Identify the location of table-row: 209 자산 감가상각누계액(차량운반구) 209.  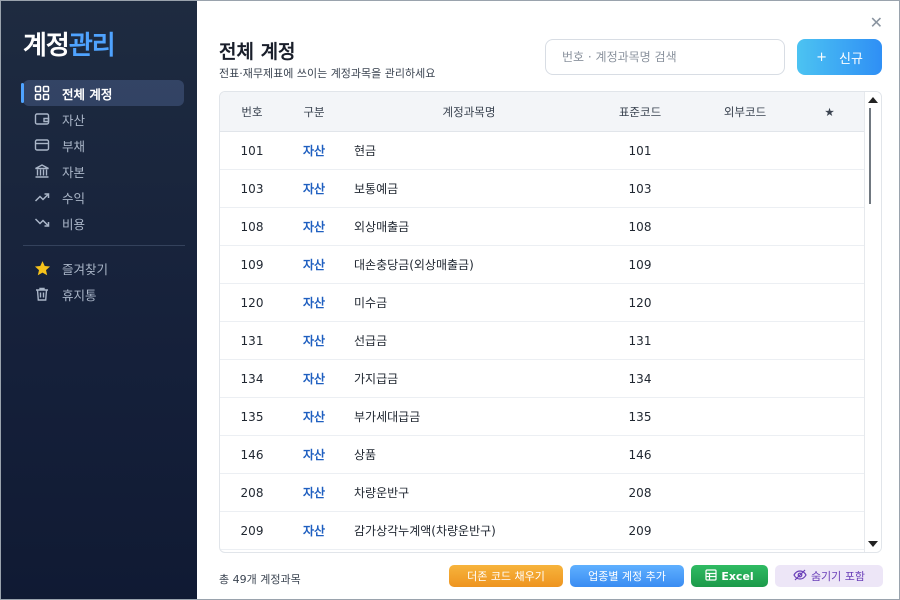
(542, 531).